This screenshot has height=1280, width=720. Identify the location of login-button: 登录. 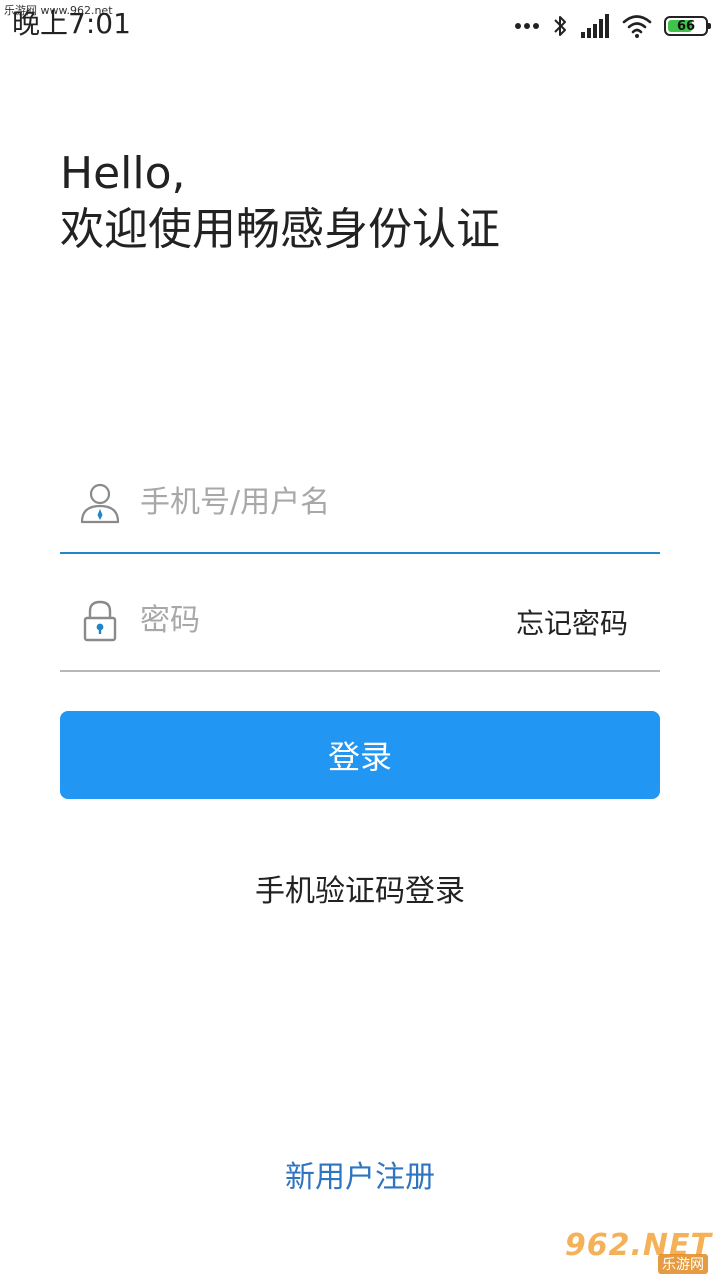
(360, 755).